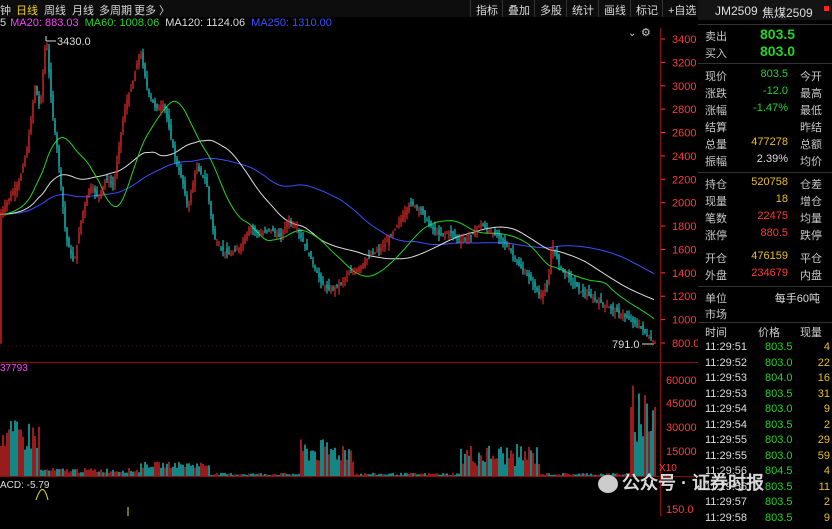 This screenshot has width=832, height=529. I want to click on tick-vol: 9, so click(826, 409).